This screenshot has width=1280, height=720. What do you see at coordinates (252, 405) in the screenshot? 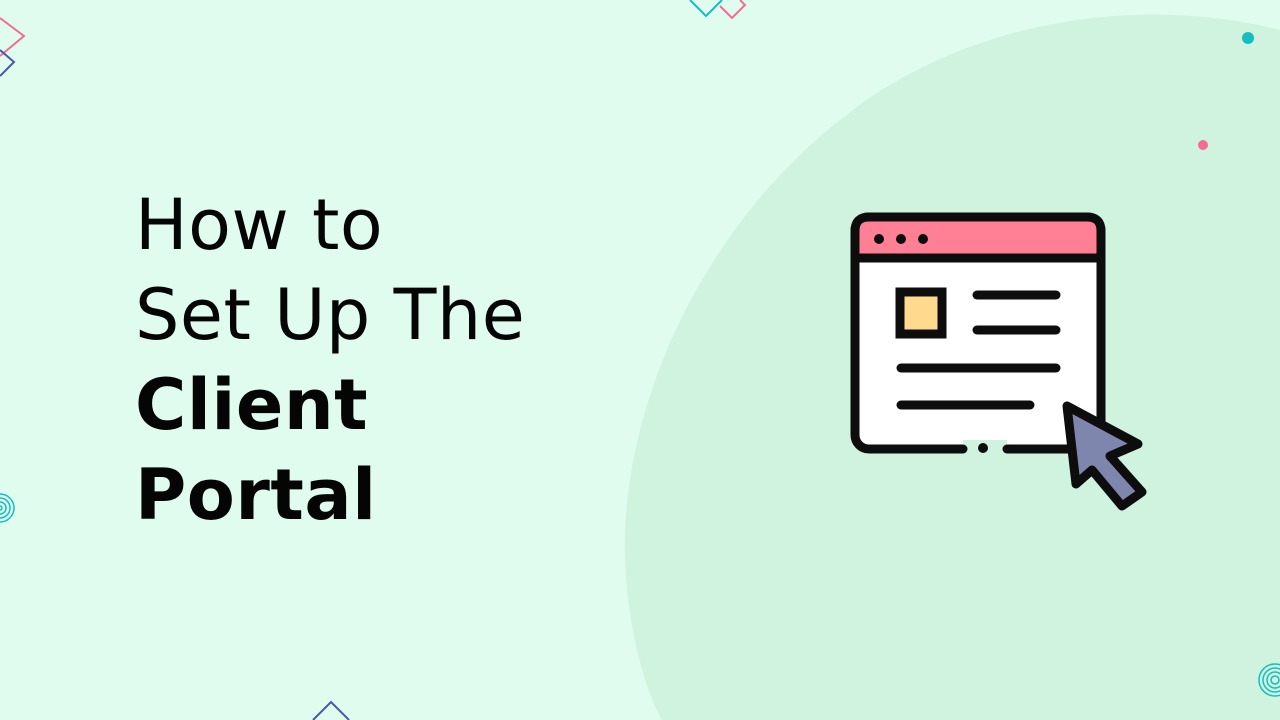
I see `title-line-3: Client` at bounding box center [252, 405].